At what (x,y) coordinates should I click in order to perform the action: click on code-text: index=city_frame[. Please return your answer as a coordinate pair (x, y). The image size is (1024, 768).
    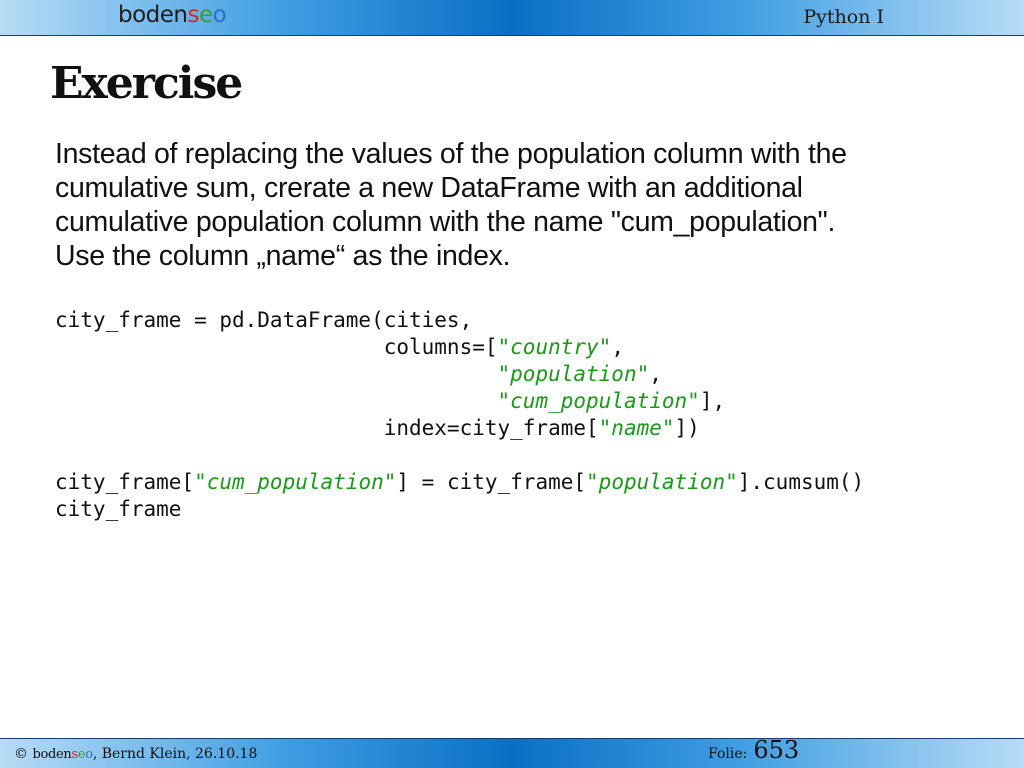
    Looking at the image, I should click on (327, 428).